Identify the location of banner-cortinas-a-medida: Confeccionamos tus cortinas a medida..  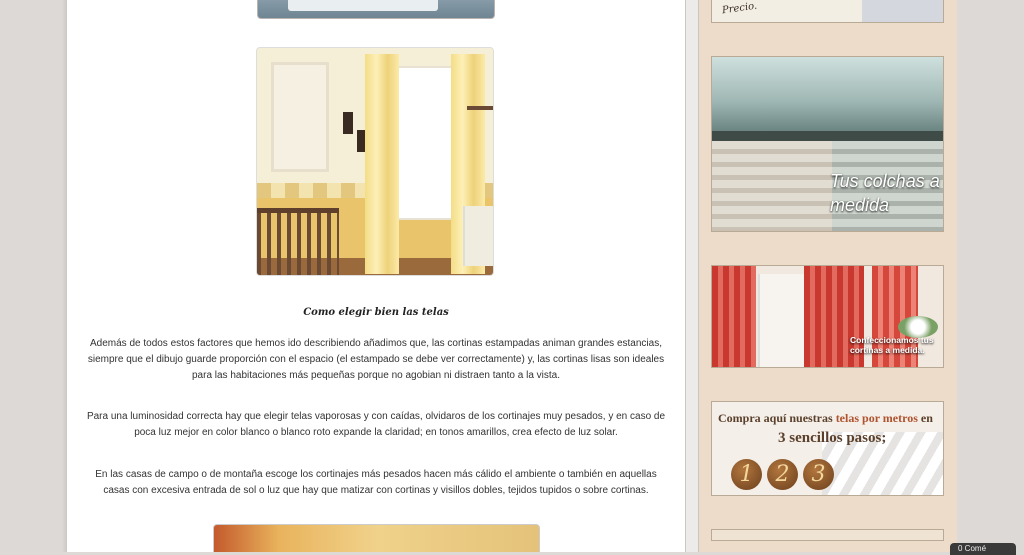
(827, 316).